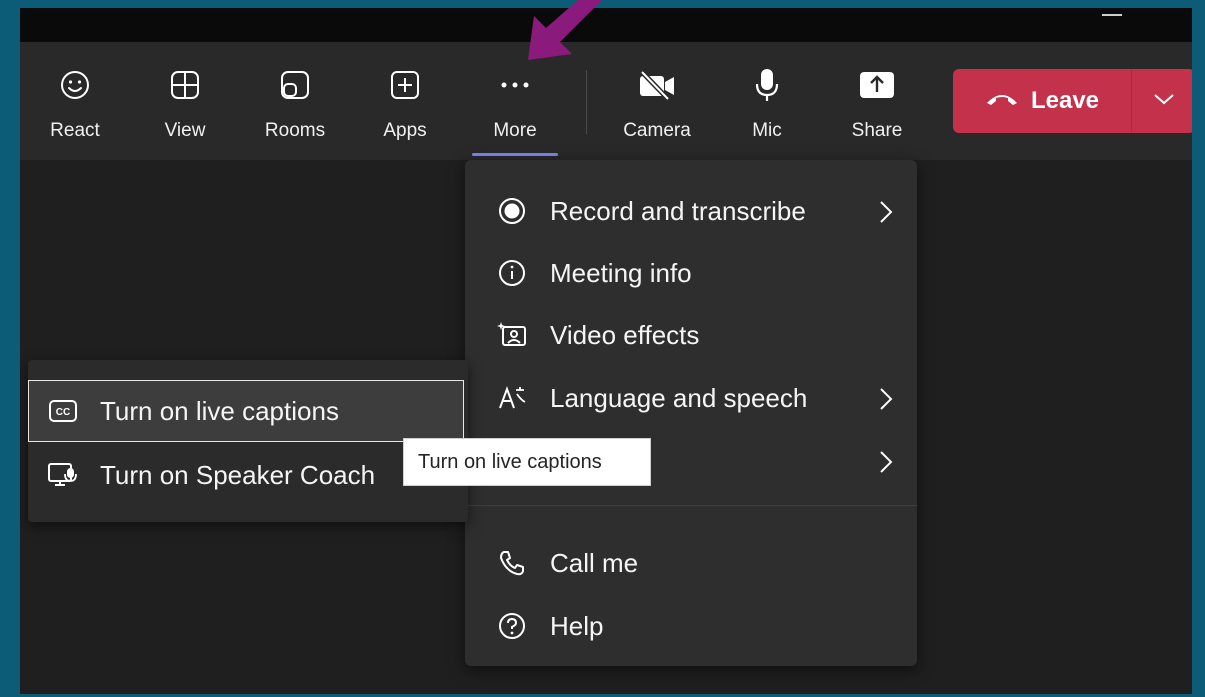 The image size is (1205, 697). Describe the element at coordinates (63, 475) in the screenshot. I see `speaker-coach-icon` at that location.